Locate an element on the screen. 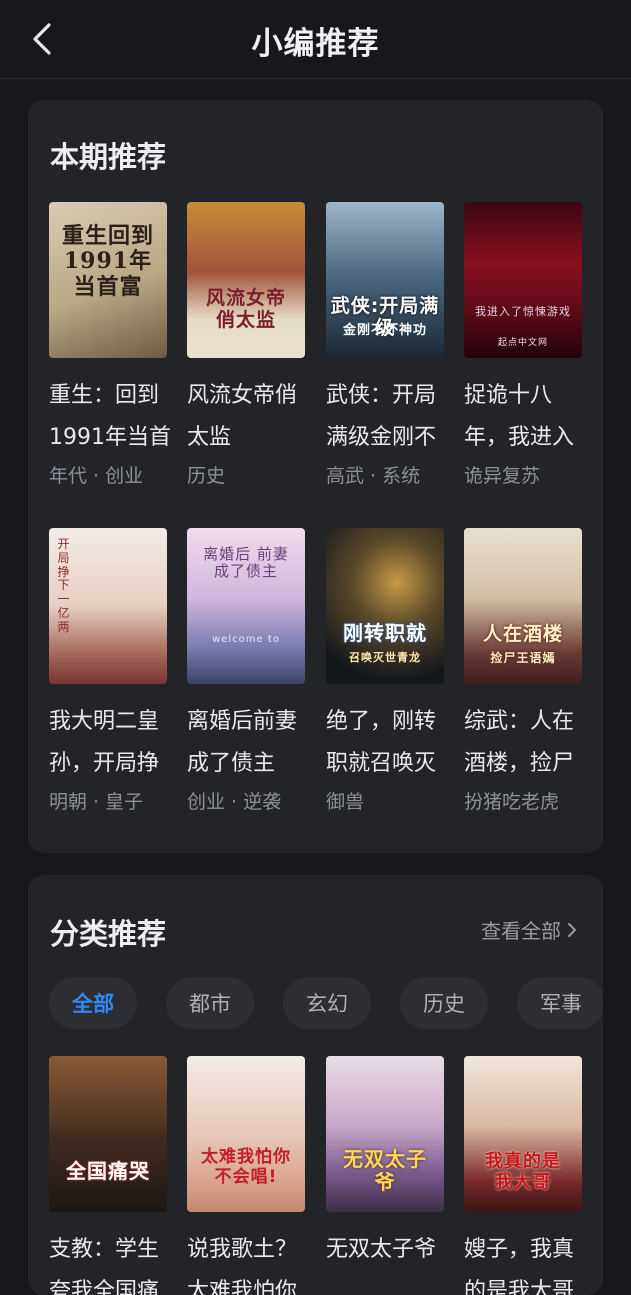  cover-text: 我真的是我大哥 is located at coordinates (523, 1172).